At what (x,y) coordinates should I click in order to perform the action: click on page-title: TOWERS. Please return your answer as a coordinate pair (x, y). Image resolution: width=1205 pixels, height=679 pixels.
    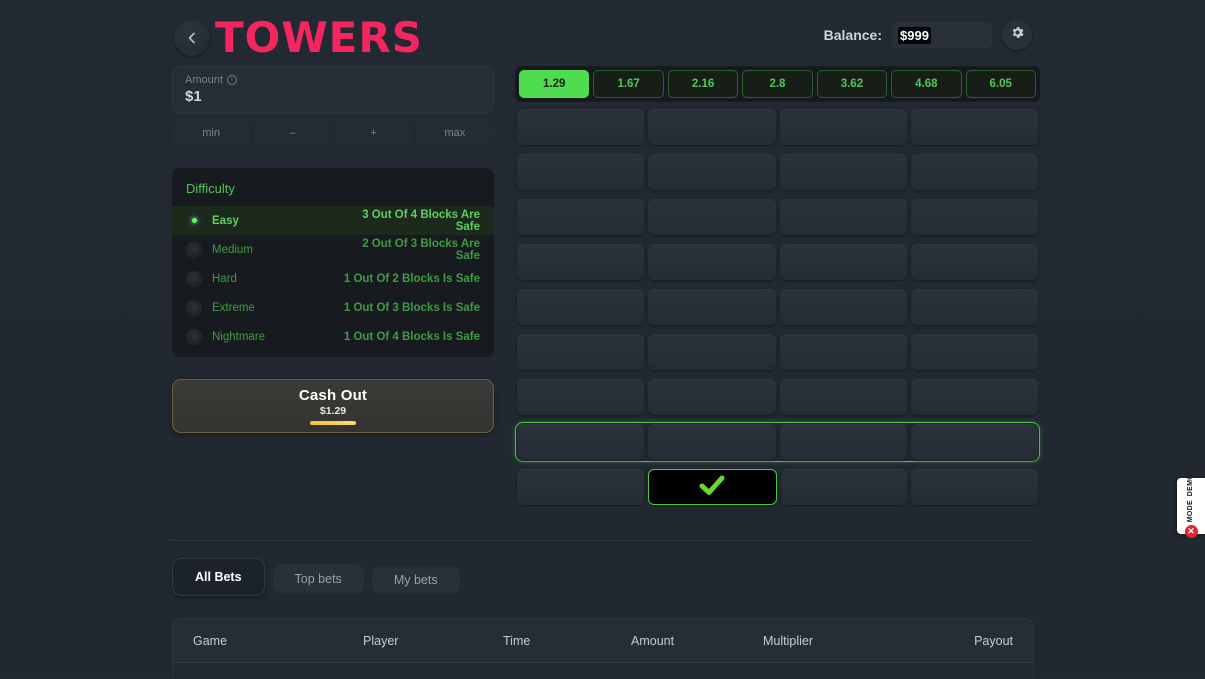
    Looking at the image, I should click on (319, 37).